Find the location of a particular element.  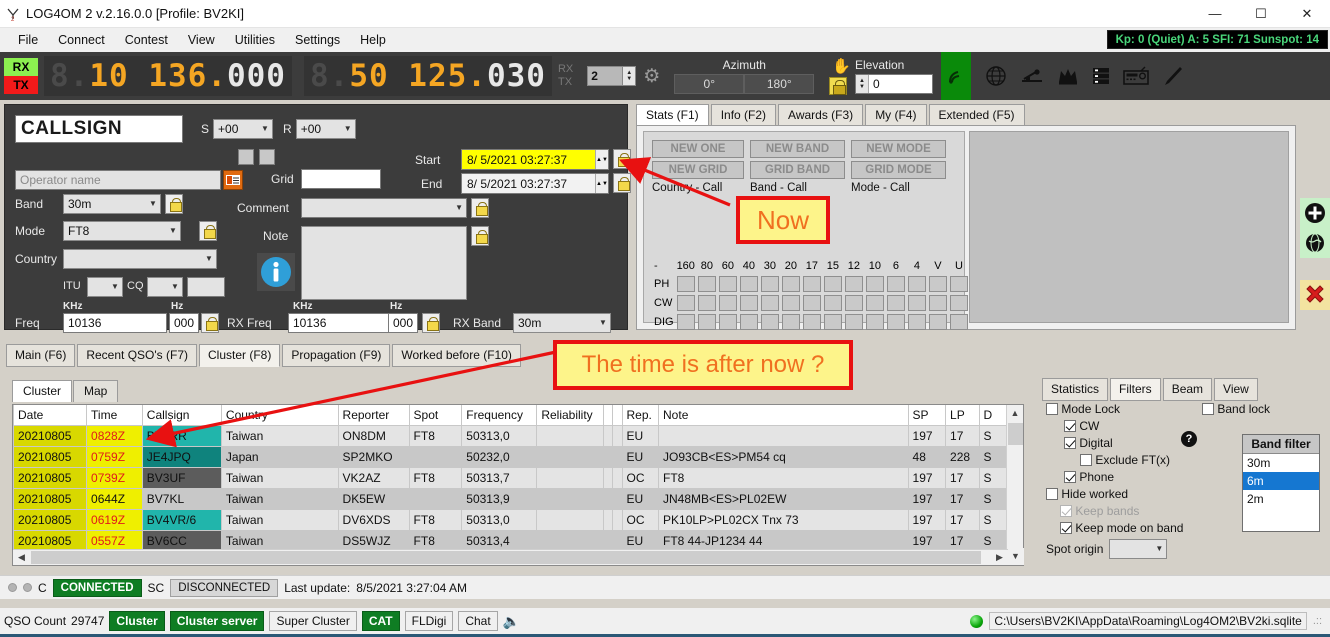

resize-grip: .:: is located at coordinates (1317, 621).